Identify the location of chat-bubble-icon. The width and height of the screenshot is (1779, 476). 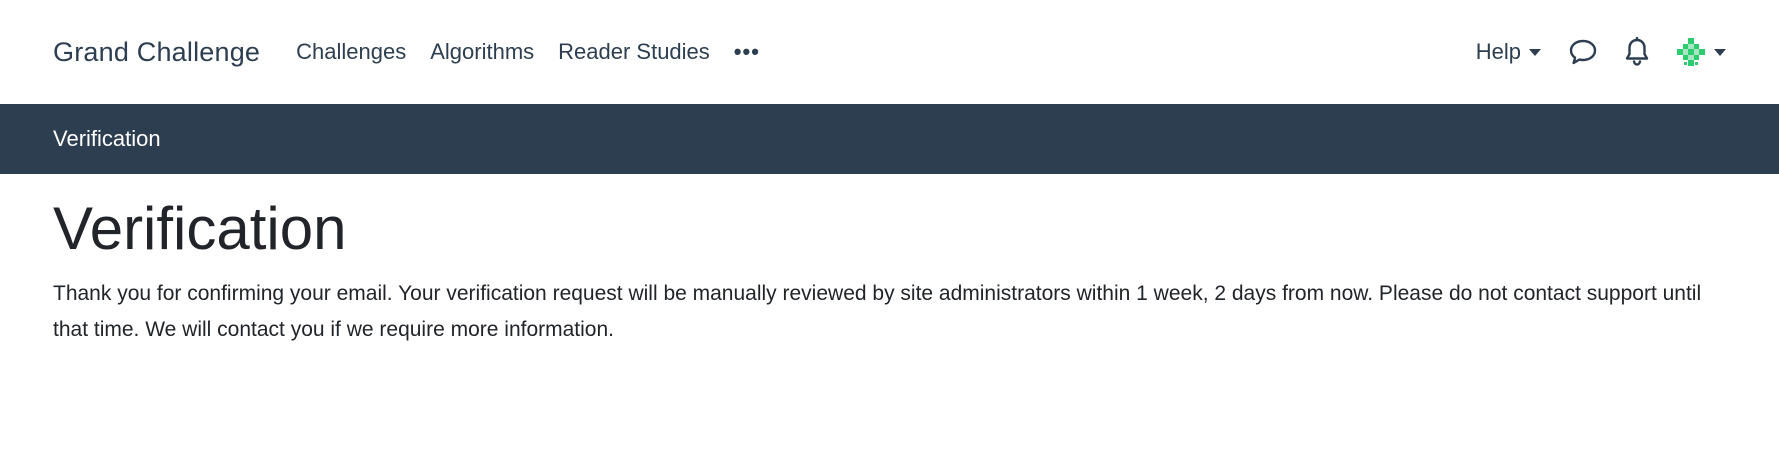
(1583, 52).